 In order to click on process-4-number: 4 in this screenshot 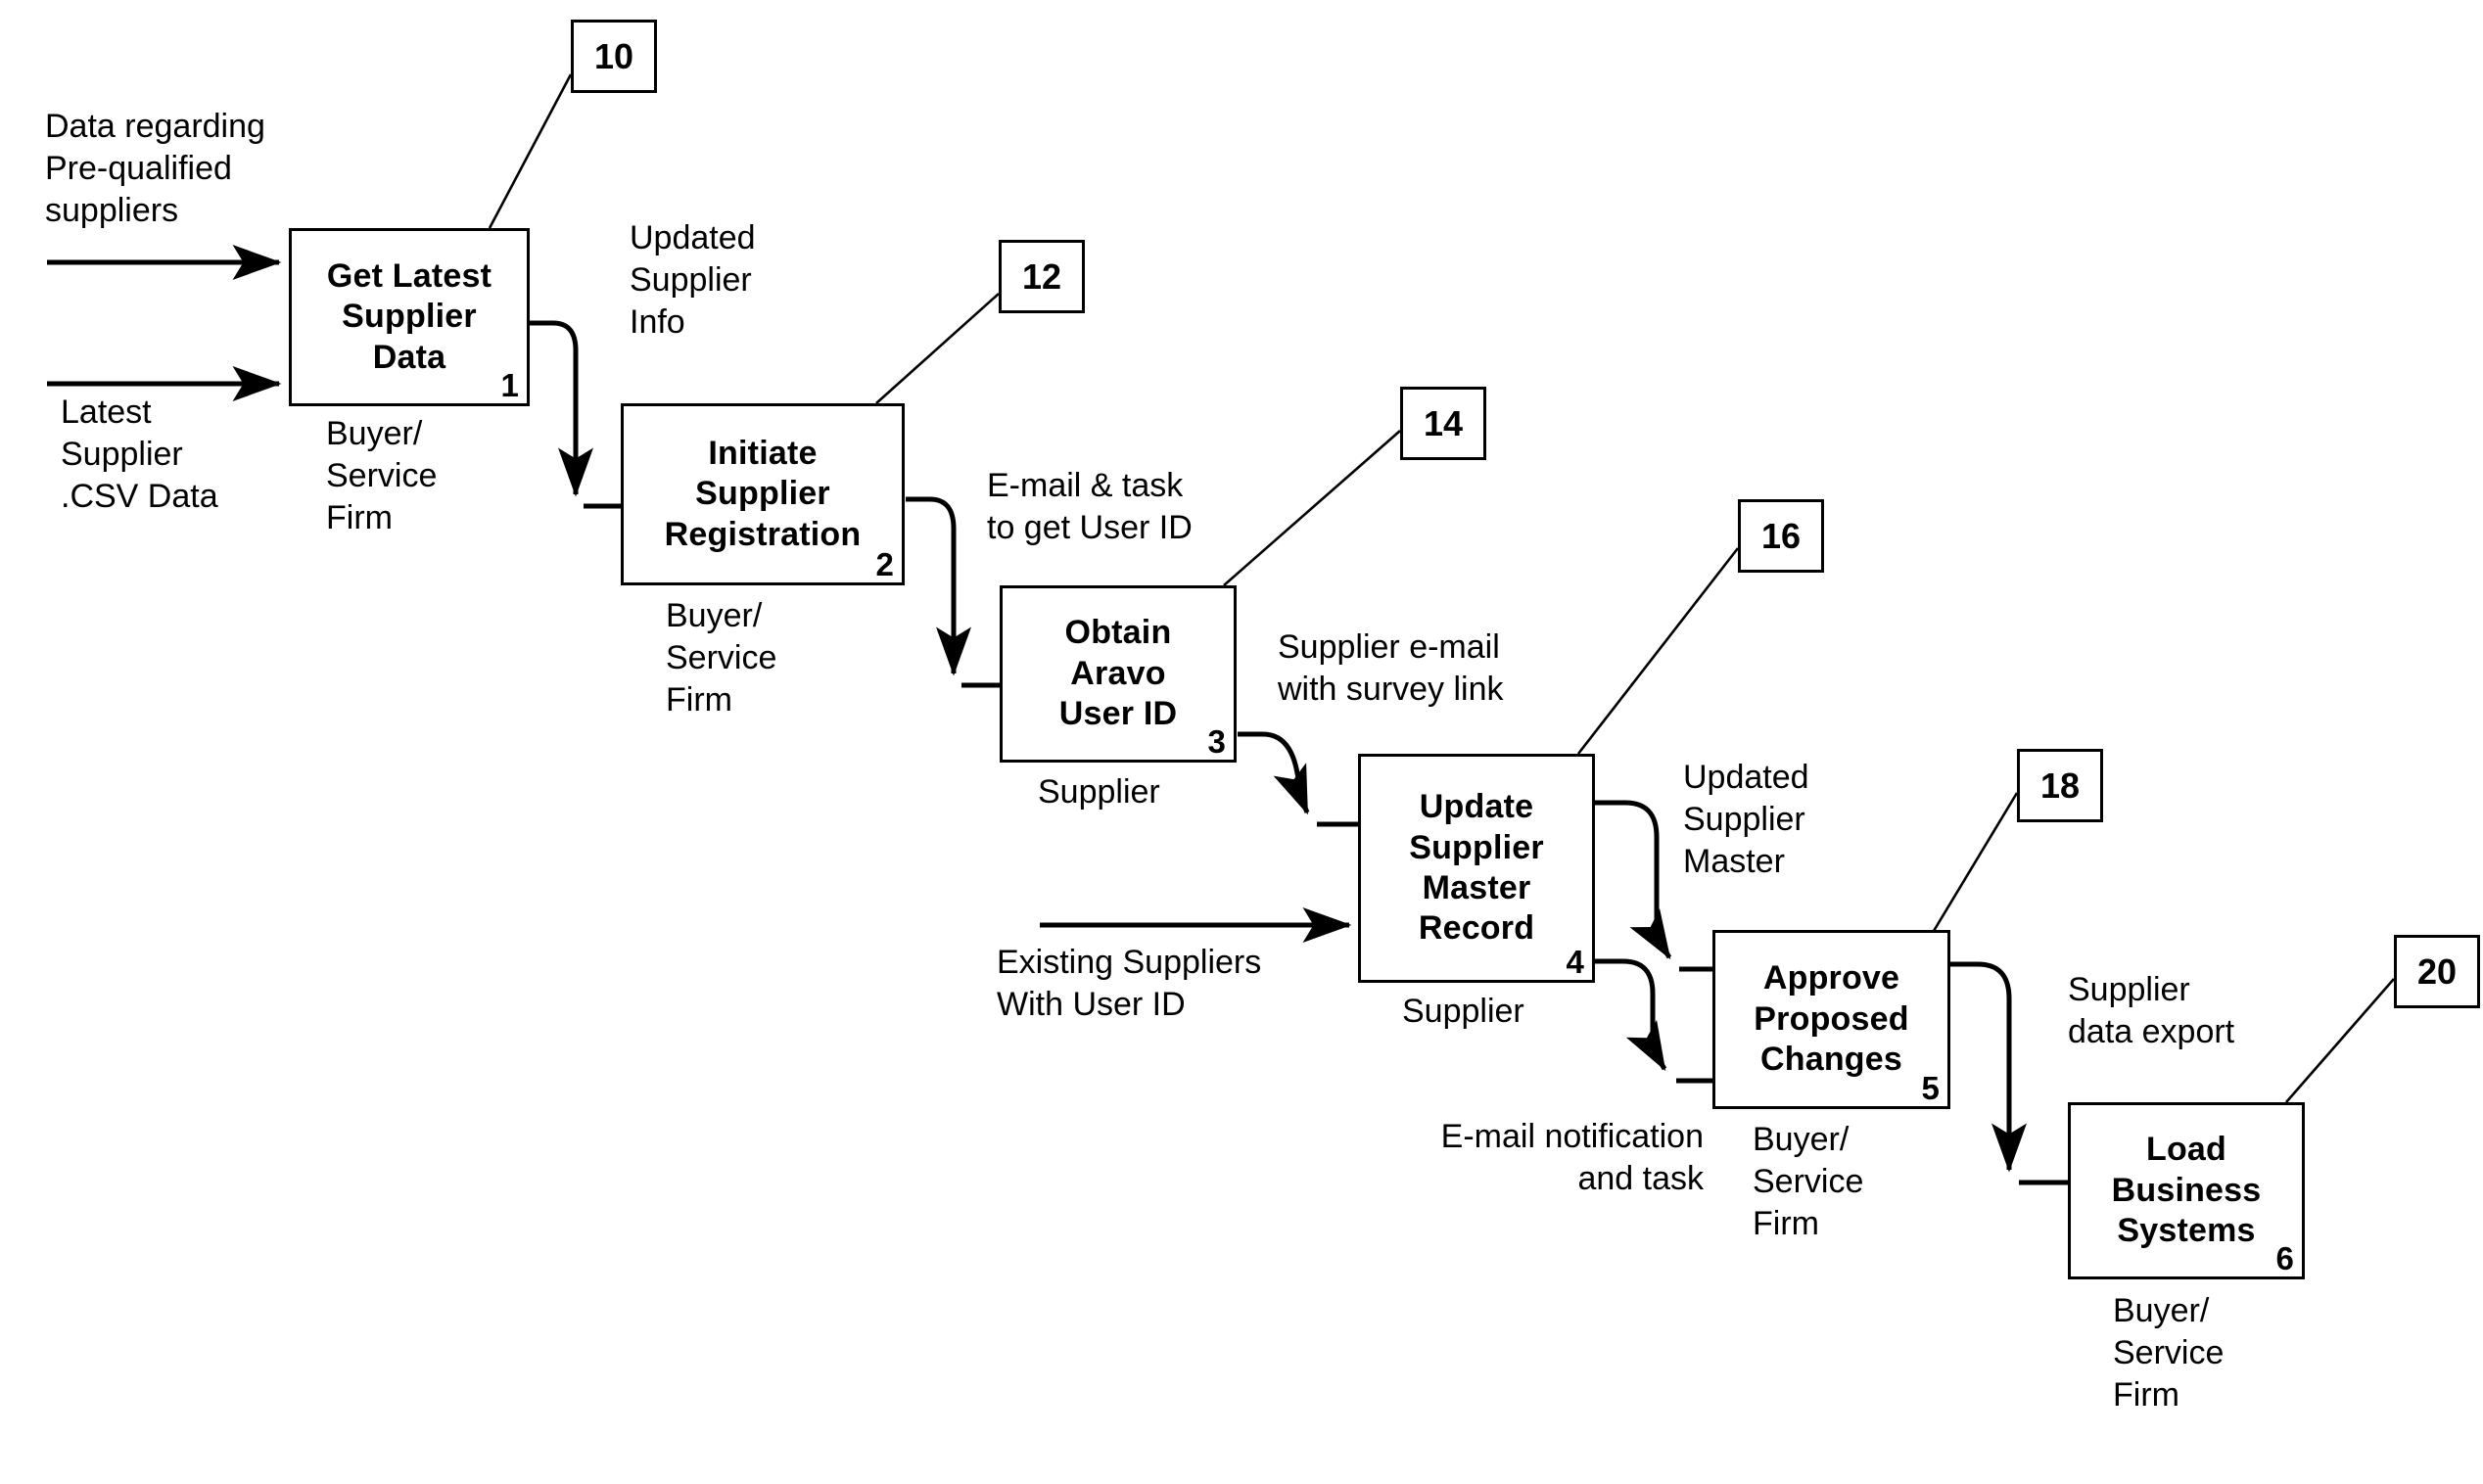, I will do `click(1575, 962)`.